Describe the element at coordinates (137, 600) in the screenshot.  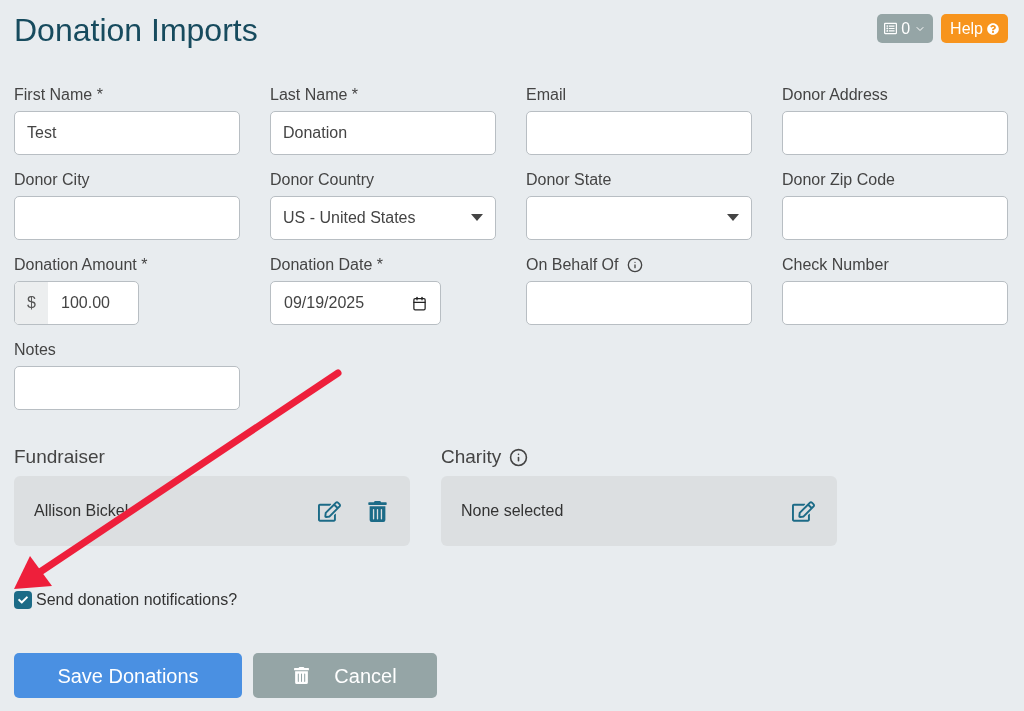
I see `checkbox-label: Send donation notifications?` at that location.